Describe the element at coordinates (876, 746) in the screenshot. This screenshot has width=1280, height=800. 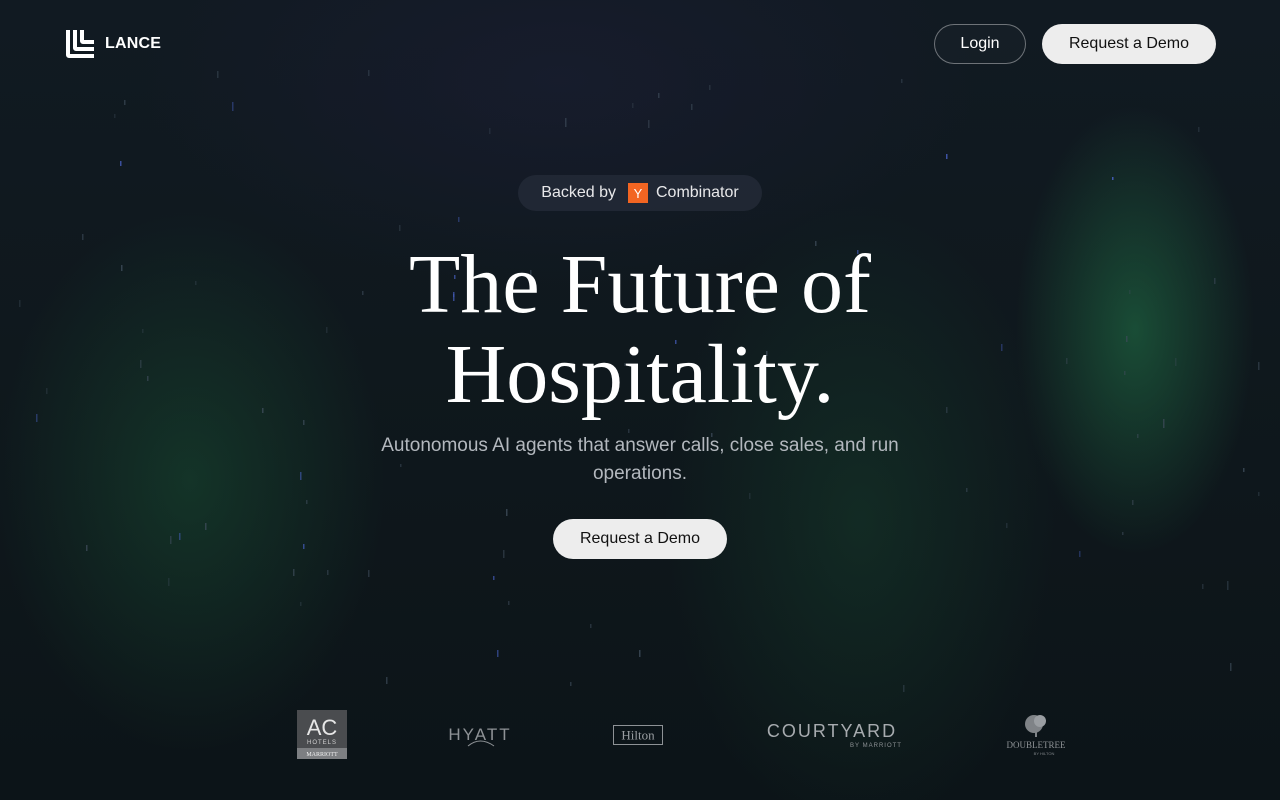
I see `courtyard-logo-sub: BY MARRIOTT` at that location.